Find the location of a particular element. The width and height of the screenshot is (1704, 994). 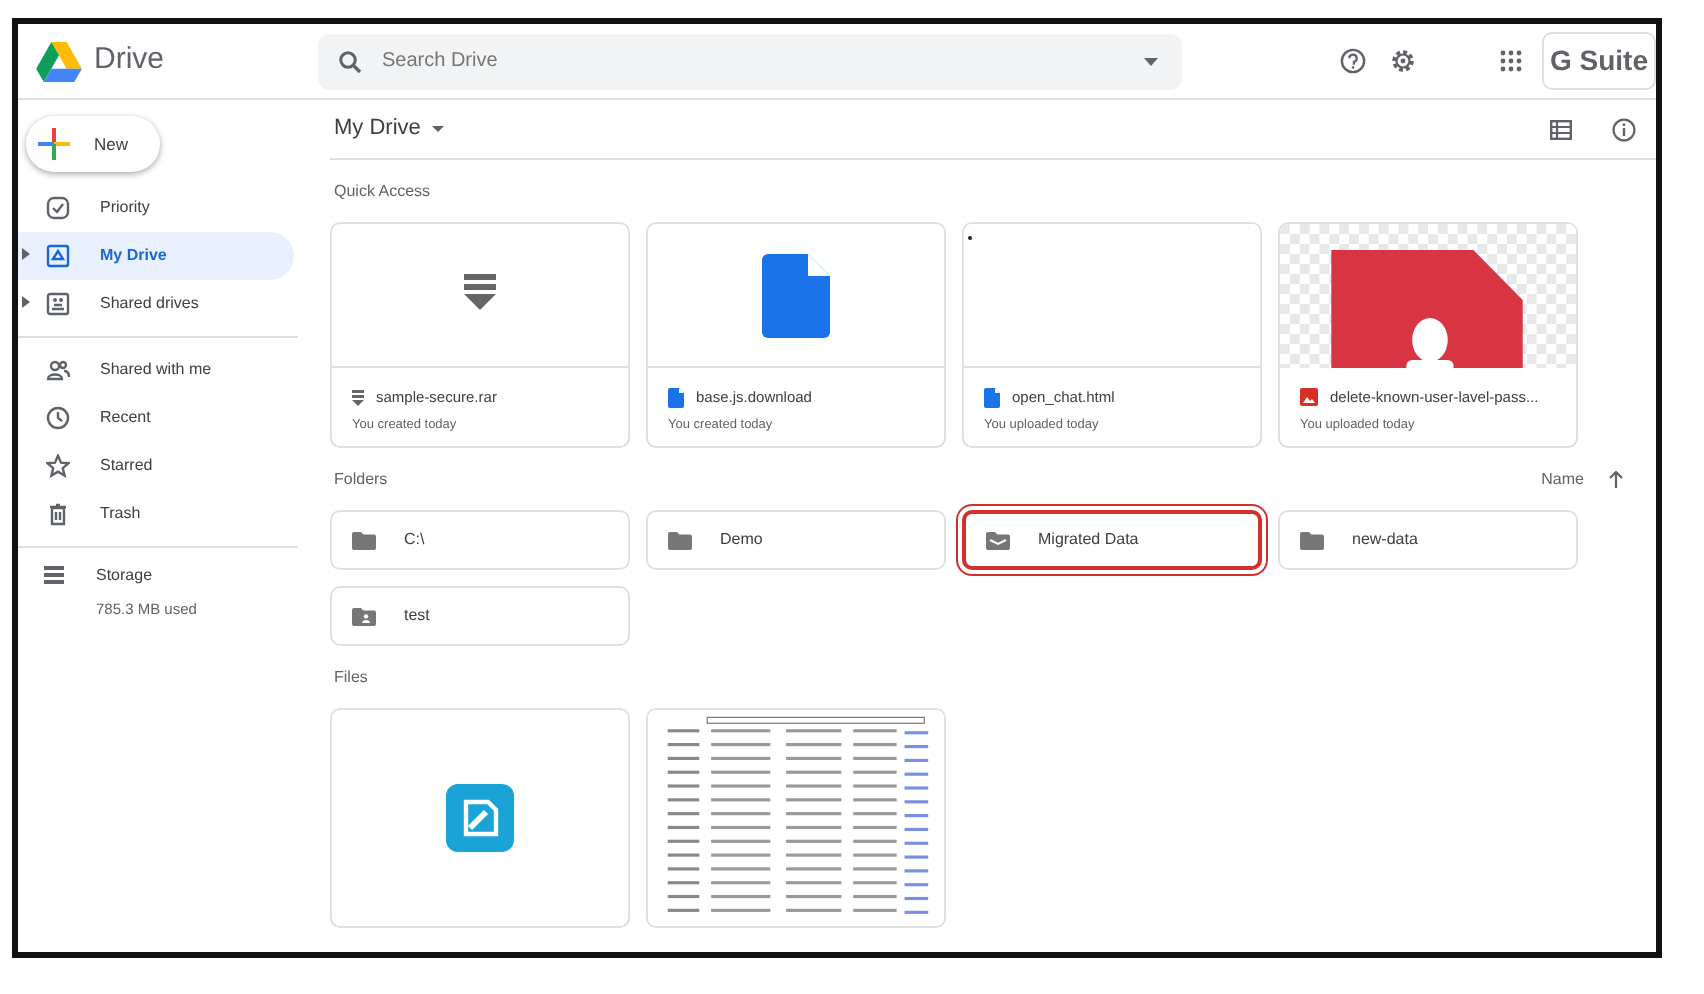

storage-label: Storage is located at coordinates (125, 576).